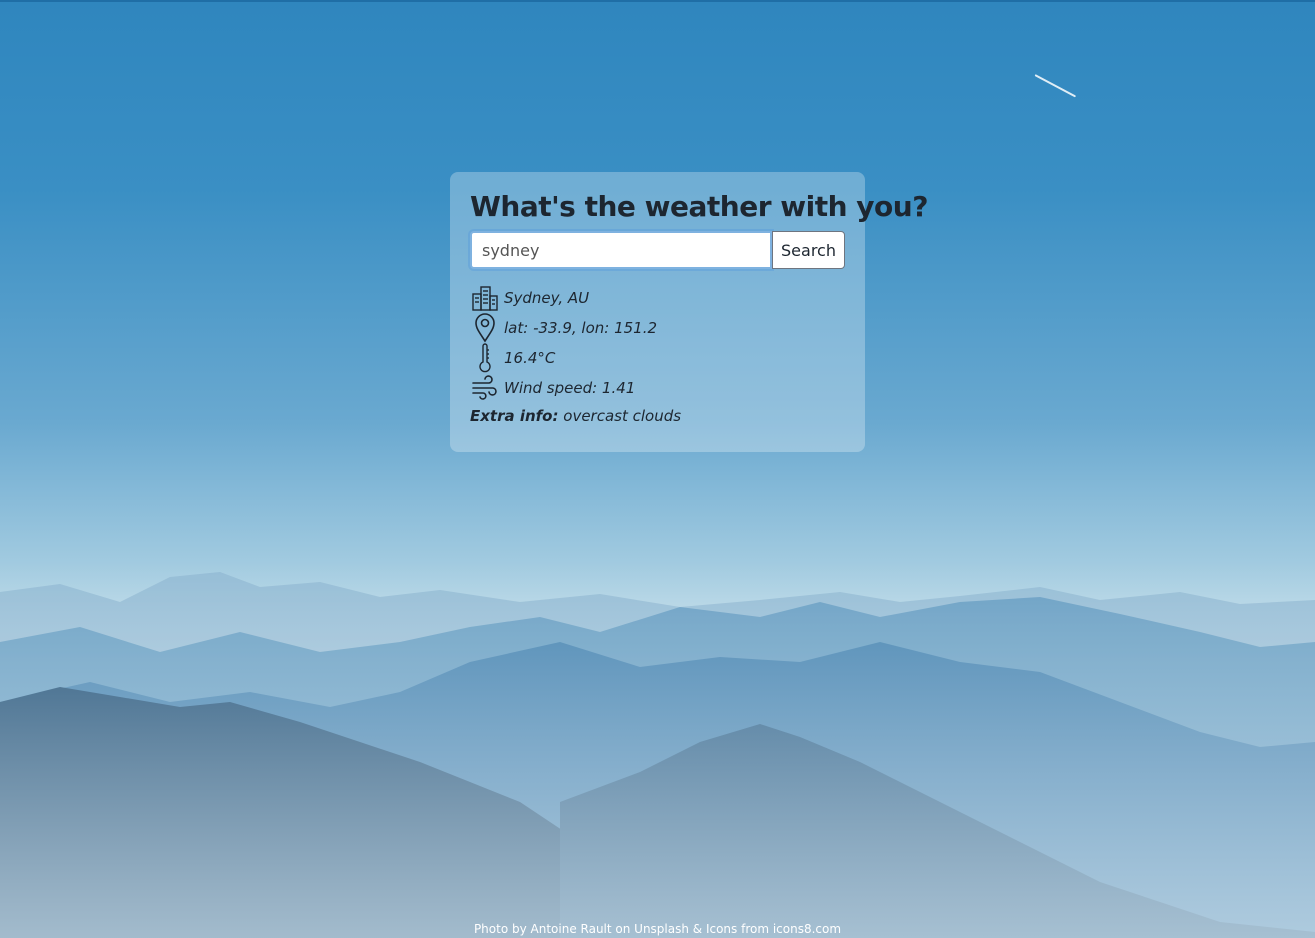  I want to click on coordinates-text: lat: -33.9, lon: 151.2, so click(581, 328).